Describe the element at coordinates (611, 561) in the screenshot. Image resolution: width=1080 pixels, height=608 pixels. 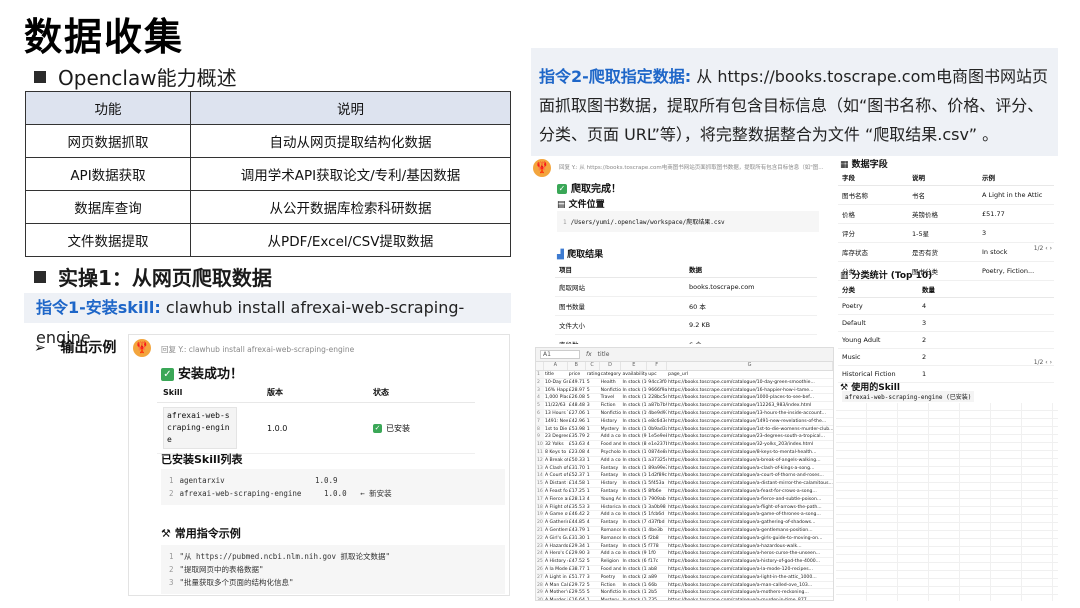
I see `sheet-cell: Religion` at that location.